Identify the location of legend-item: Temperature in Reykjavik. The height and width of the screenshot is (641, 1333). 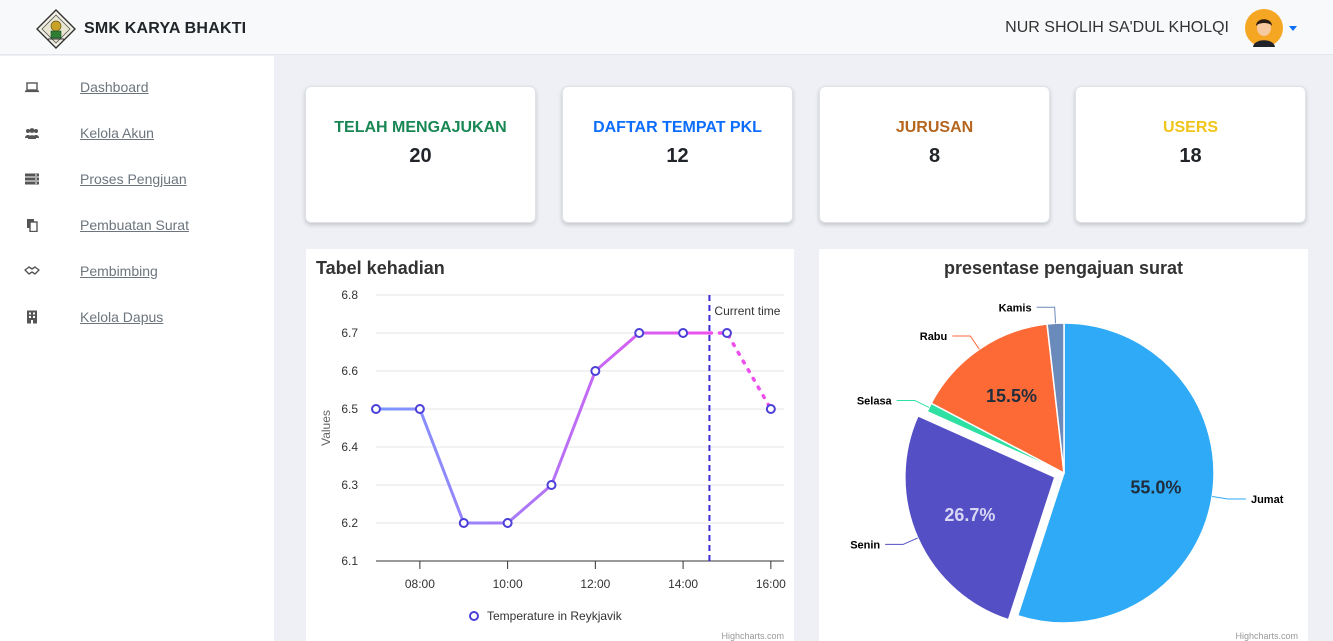
(555, 616).